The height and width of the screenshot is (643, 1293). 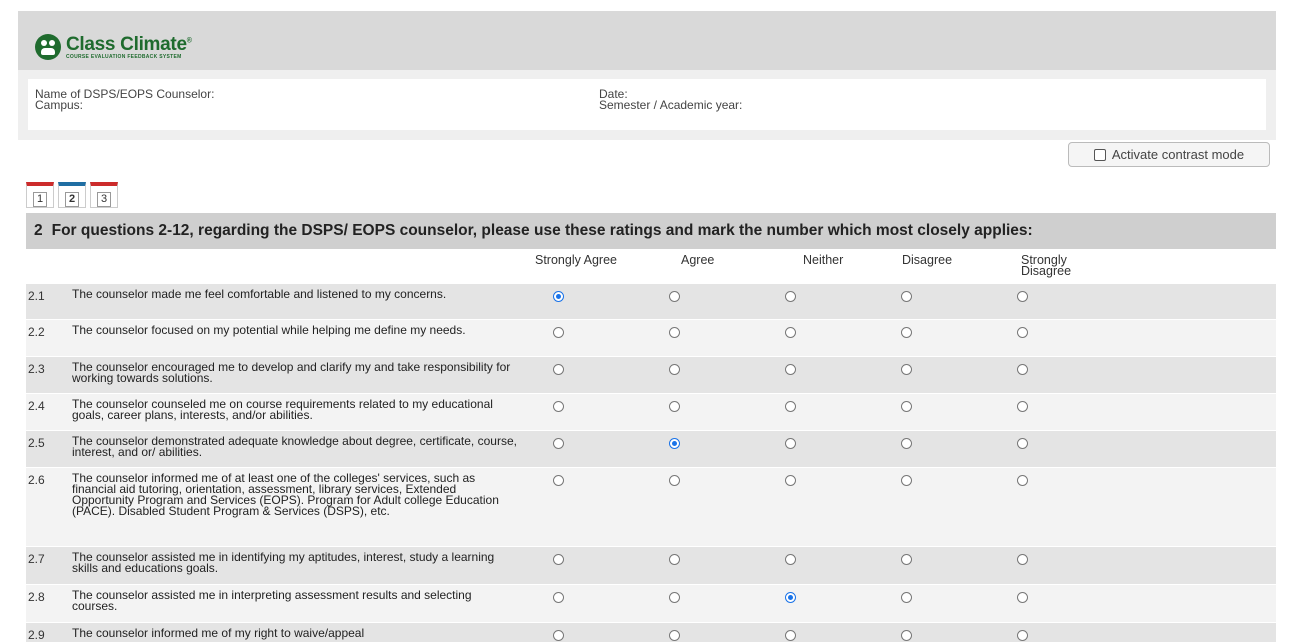 What do you see at coordinates (927, 260) in the screenshot?
I see `column-disagree: Disagree` at bounding box center [927, 260].